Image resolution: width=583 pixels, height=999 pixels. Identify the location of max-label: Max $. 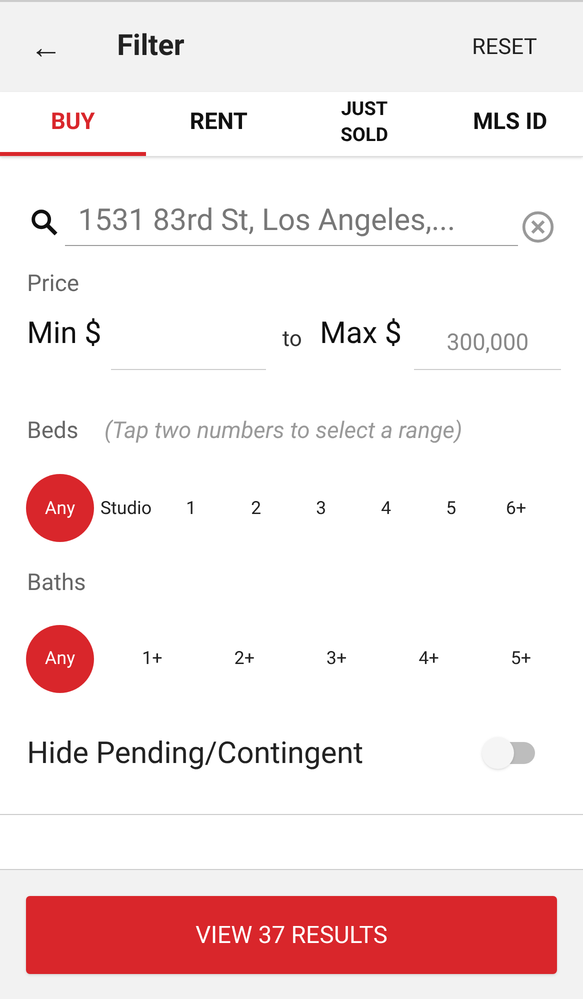
(361, 333).